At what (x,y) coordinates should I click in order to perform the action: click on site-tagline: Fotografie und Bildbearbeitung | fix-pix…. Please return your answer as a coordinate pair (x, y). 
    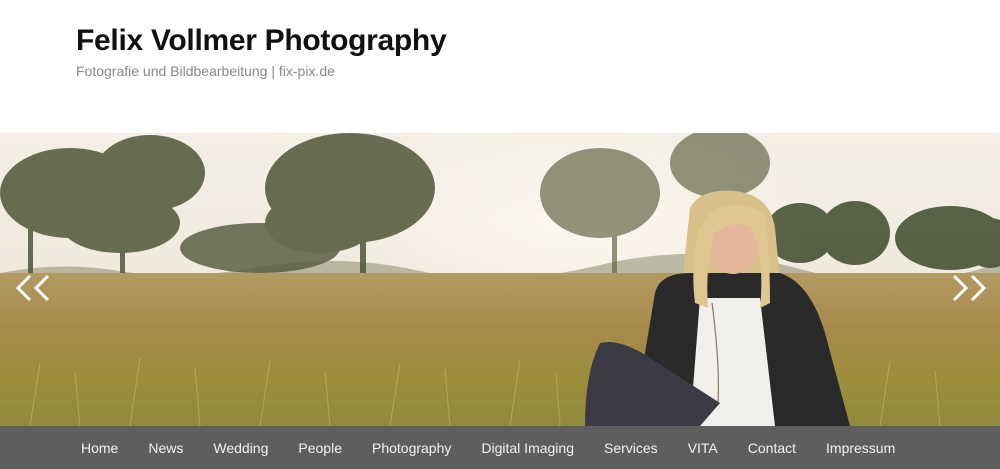
    Looking at the image, I should click on (205, 71).